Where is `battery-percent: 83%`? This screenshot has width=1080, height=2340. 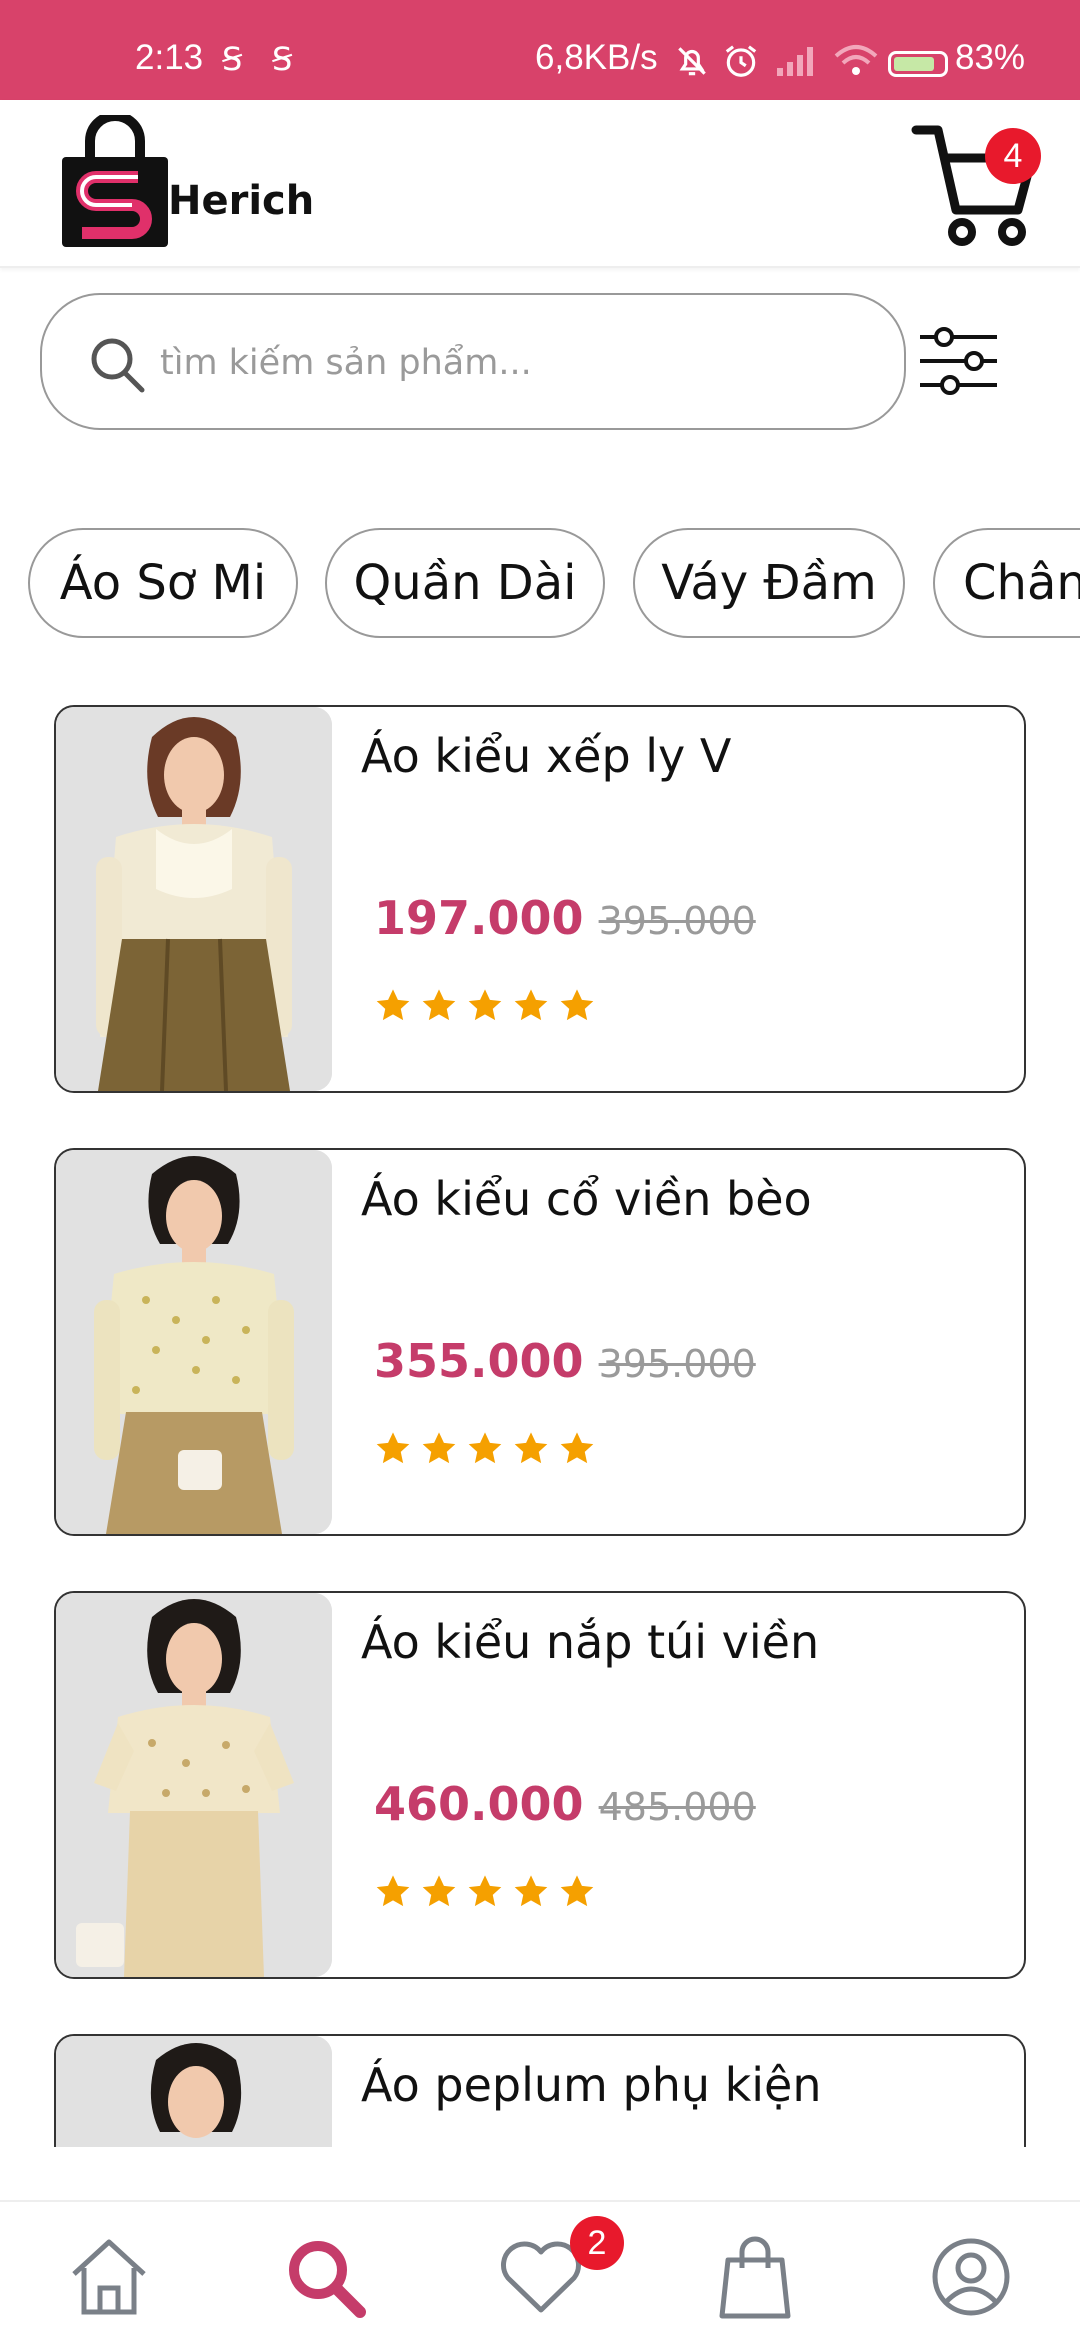 battery-percent: 83% is located at coordinates (990, 57).